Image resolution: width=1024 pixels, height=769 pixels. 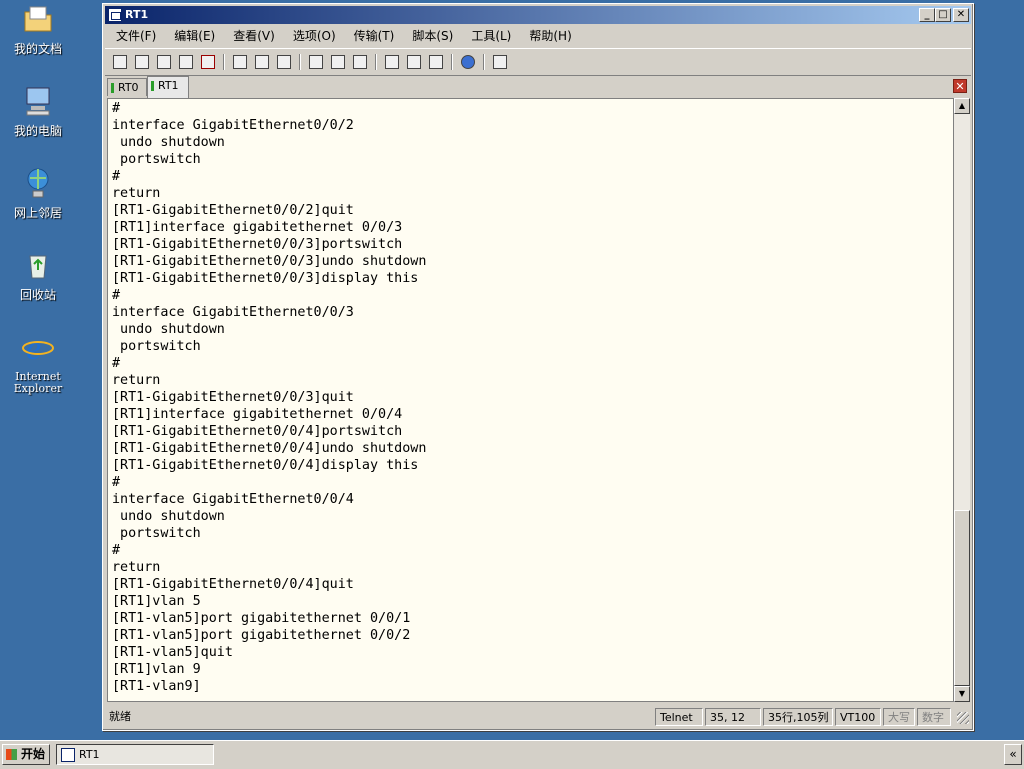 I want to click on terminal-line: [RT1-GigabitEthernet0/0/3]undo shutdown, so click(x=269, y=261).